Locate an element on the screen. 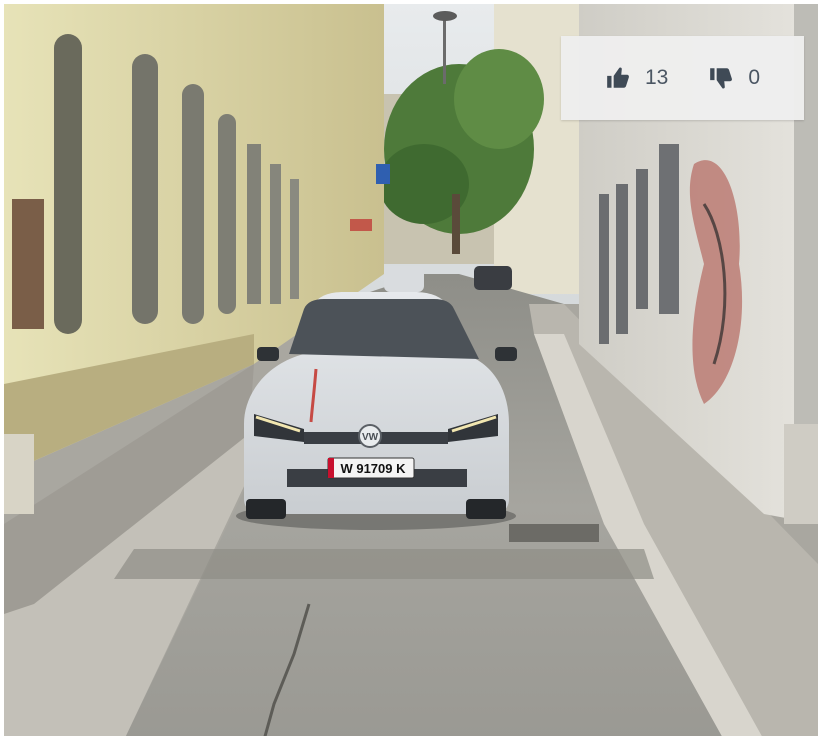 This screenshot has width=820, height=736. upvote-count: 13 is located at coordinates (656, 77).